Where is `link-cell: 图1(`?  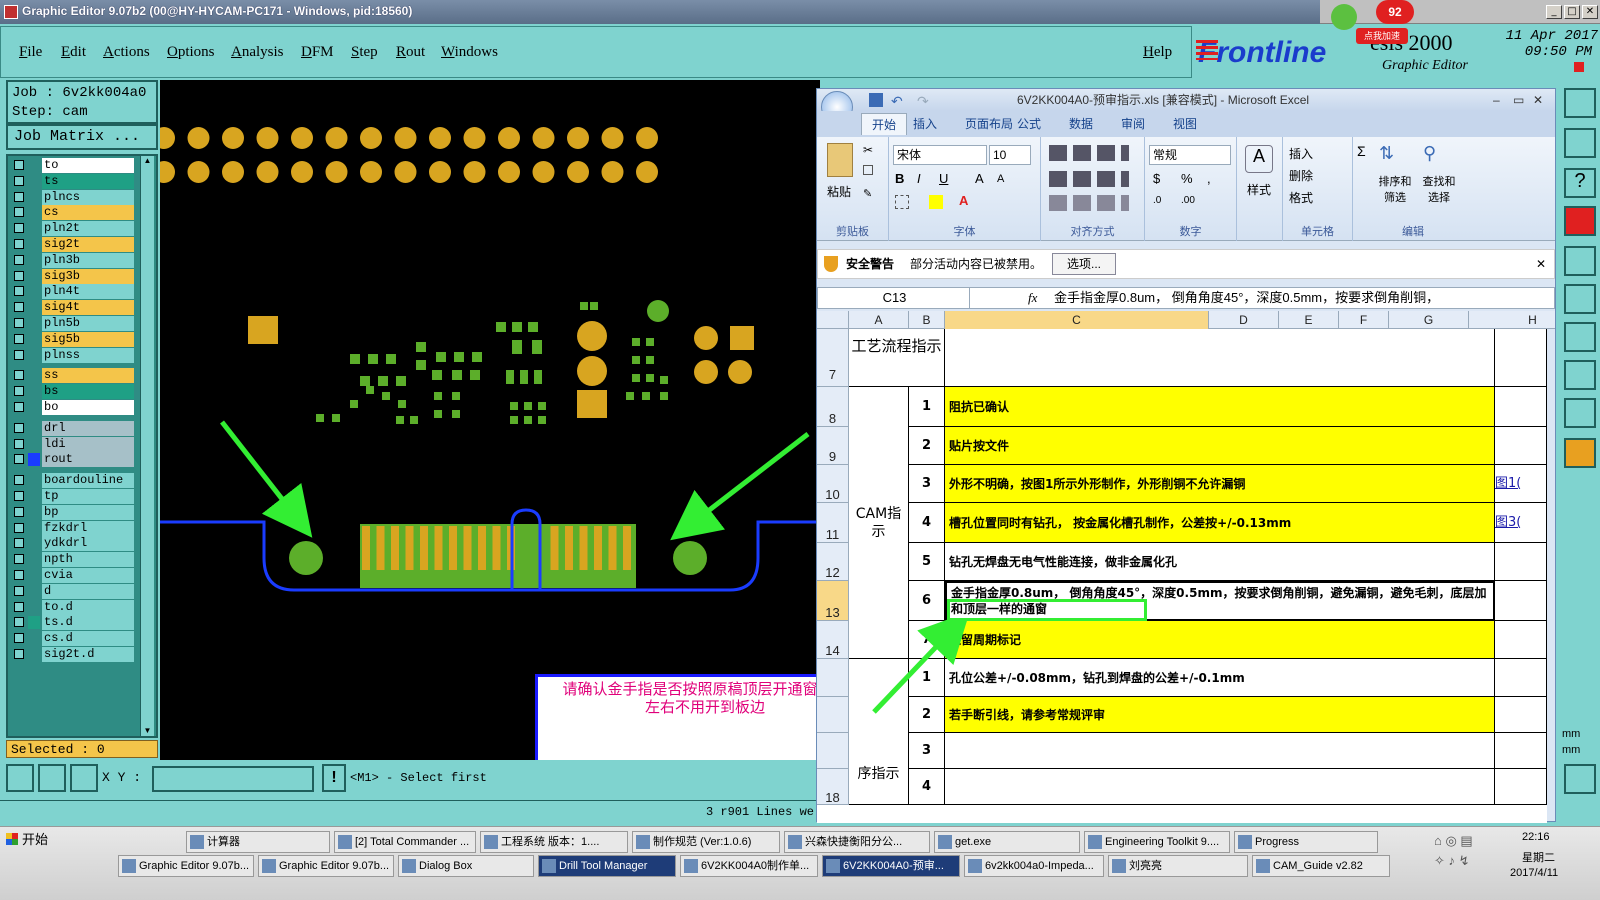
link-cell: 图1( is located at coordinates (1521, 484).